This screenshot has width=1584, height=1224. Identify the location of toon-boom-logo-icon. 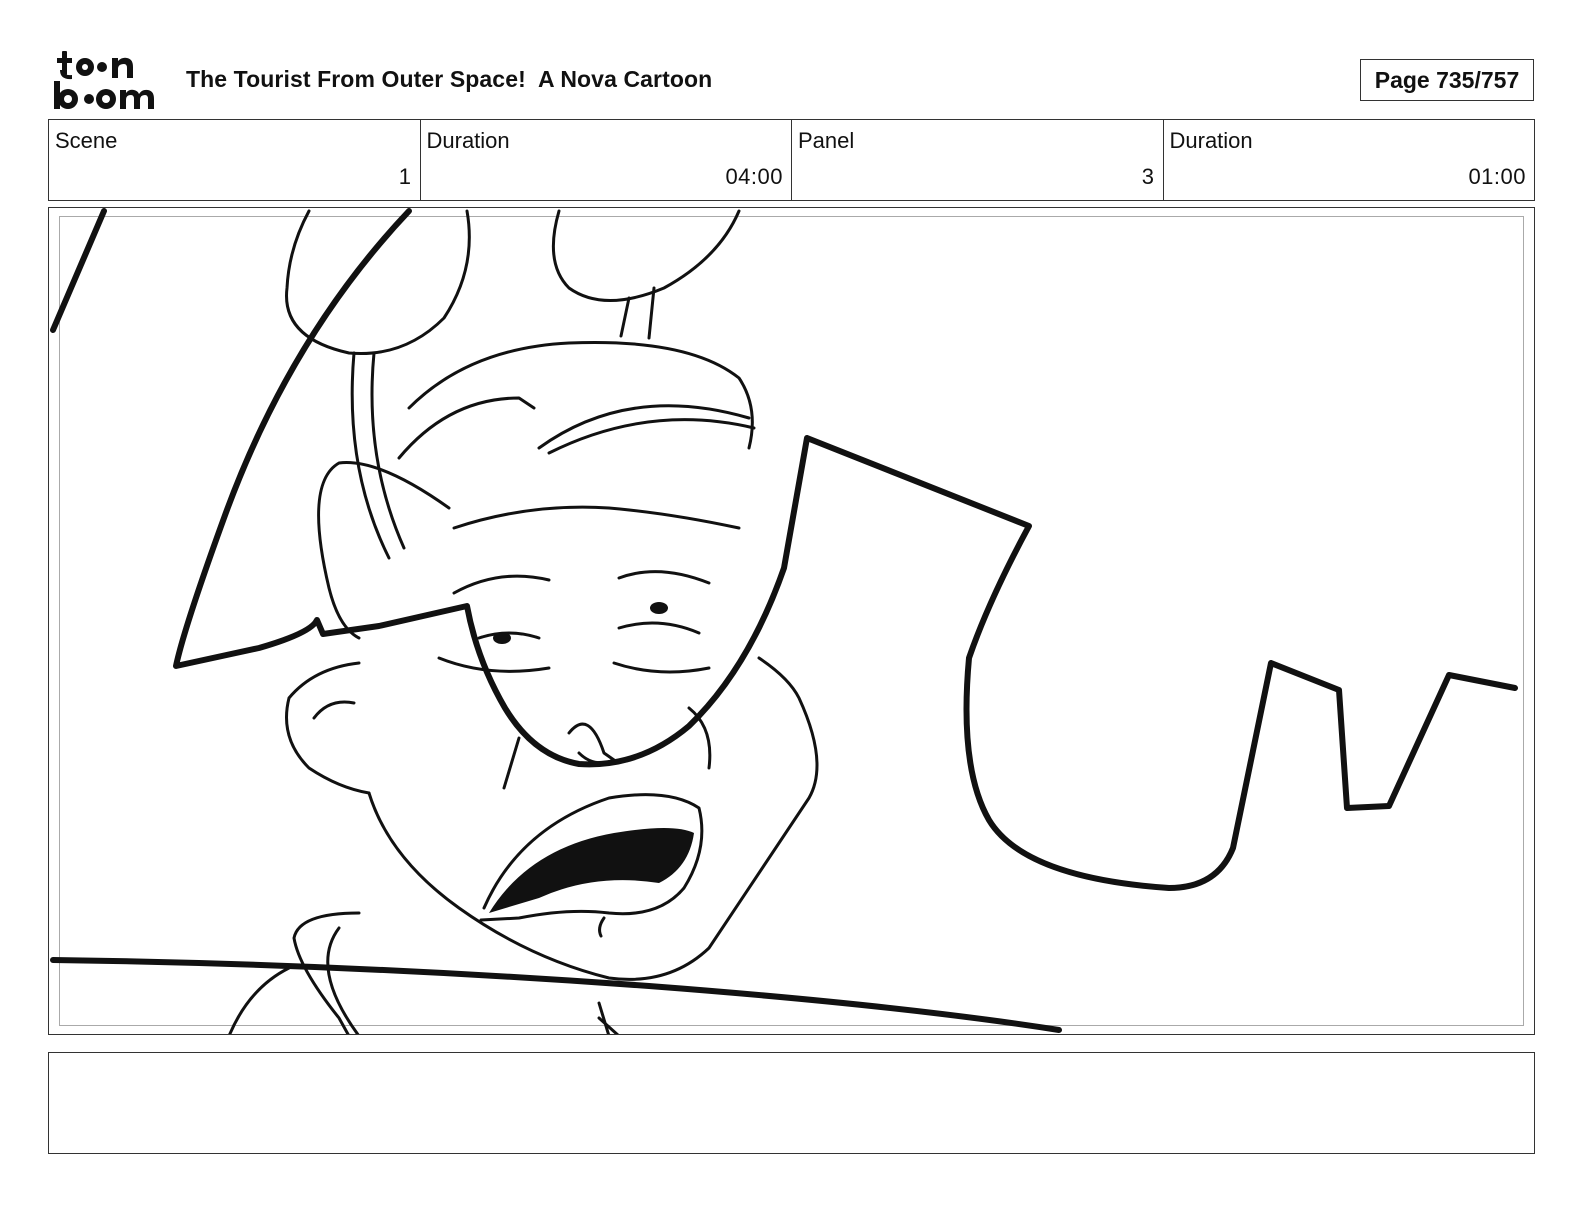
(104, 80).